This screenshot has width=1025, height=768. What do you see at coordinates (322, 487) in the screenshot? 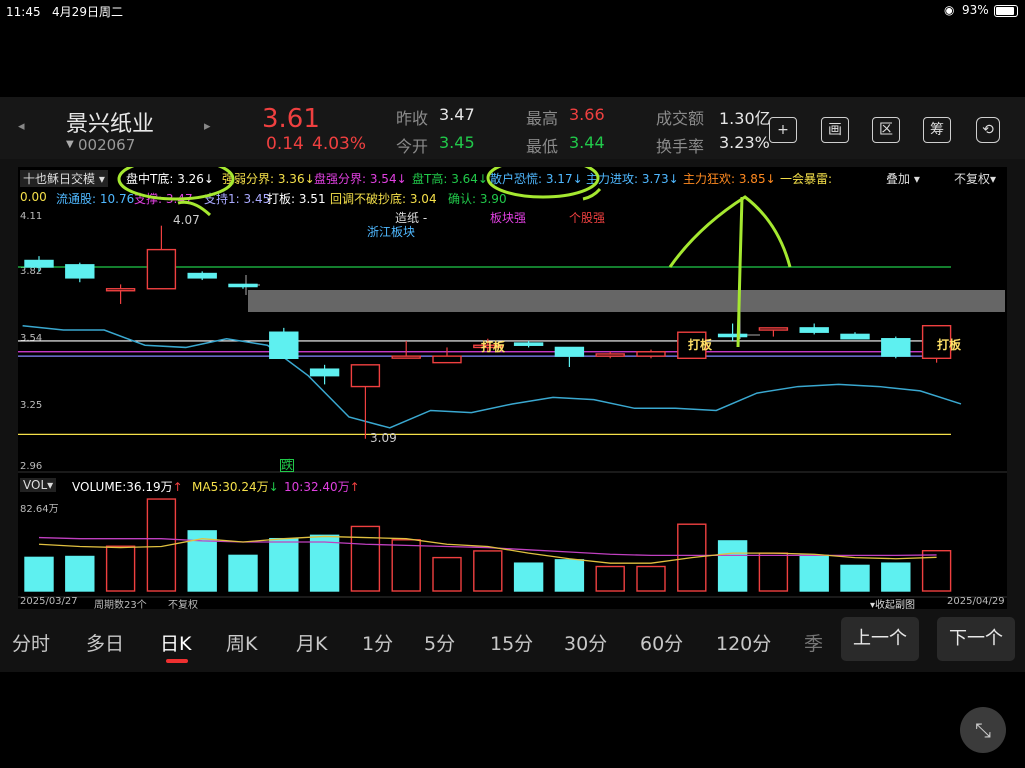
I see `ma10-value: 10:32.40万↑` at bounding box center [322, 487].